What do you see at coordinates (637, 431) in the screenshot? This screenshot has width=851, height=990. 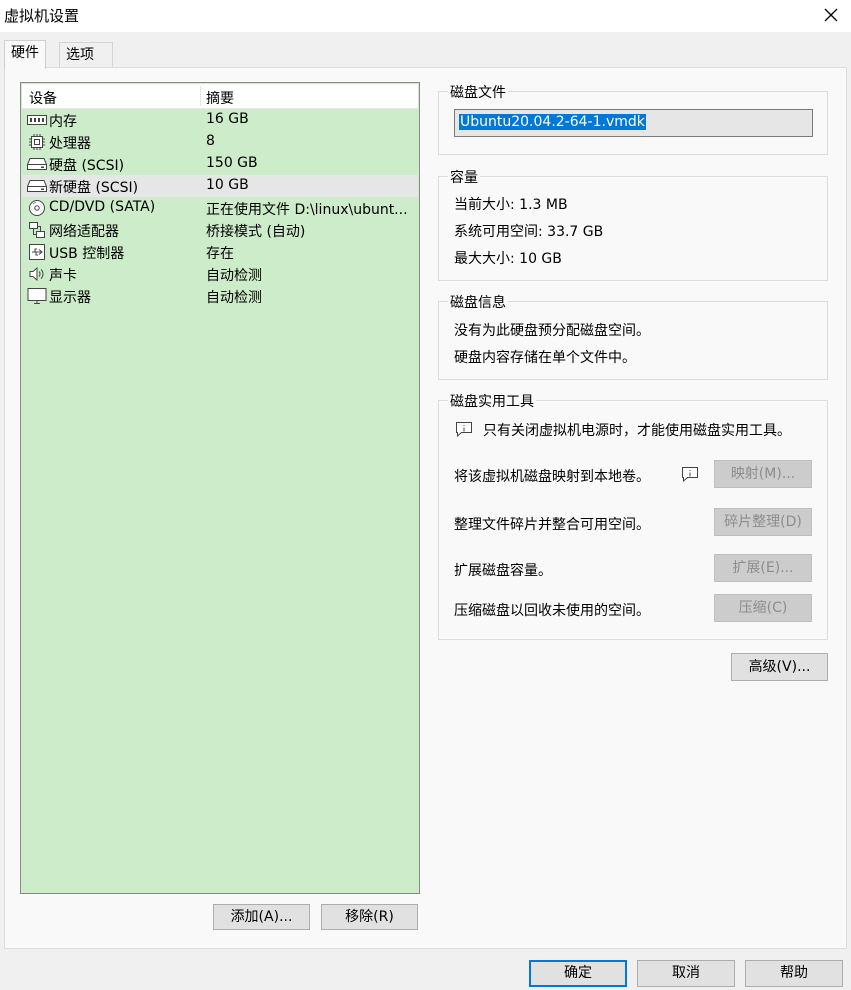 I see `utilities-notice-text: 只有关闭虚拟机电源时，才能使用磁盘实用工具。` at bounding box center [637, 431].